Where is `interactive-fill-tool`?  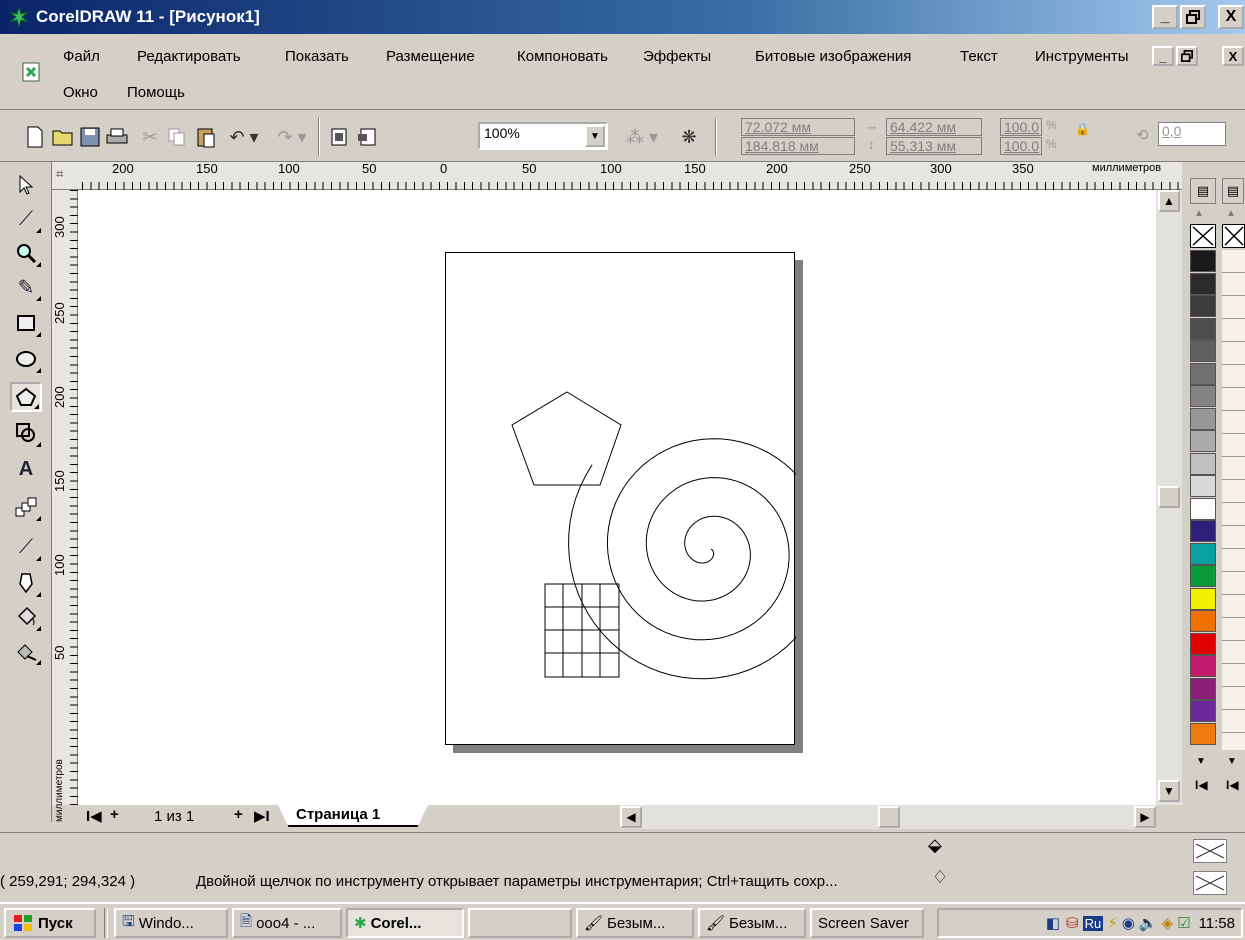
interactive-fill-tool is located at coordinates (26, 651).